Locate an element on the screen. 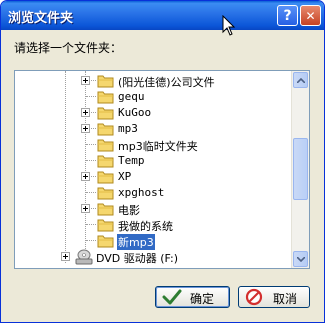  close-button: ✕ is located at coordinates (310, 15).